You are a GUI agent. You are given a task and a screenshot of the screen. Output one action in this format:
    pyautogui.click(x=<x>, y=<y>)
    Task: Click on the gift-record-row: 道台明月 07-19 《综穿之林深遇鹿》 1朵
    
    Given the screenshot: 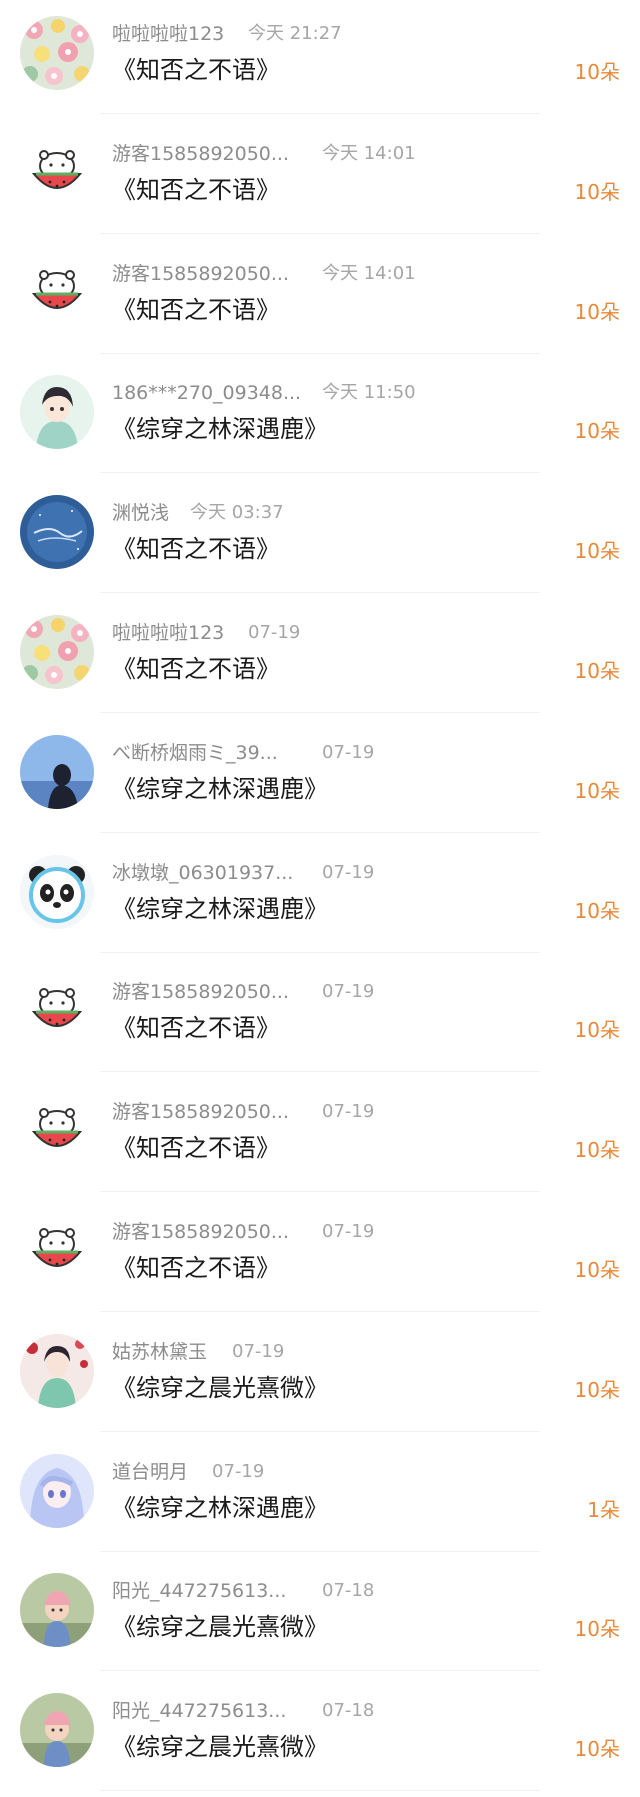 What is the action you would take?
    pyautogui.click(x=320, y=1498)
    